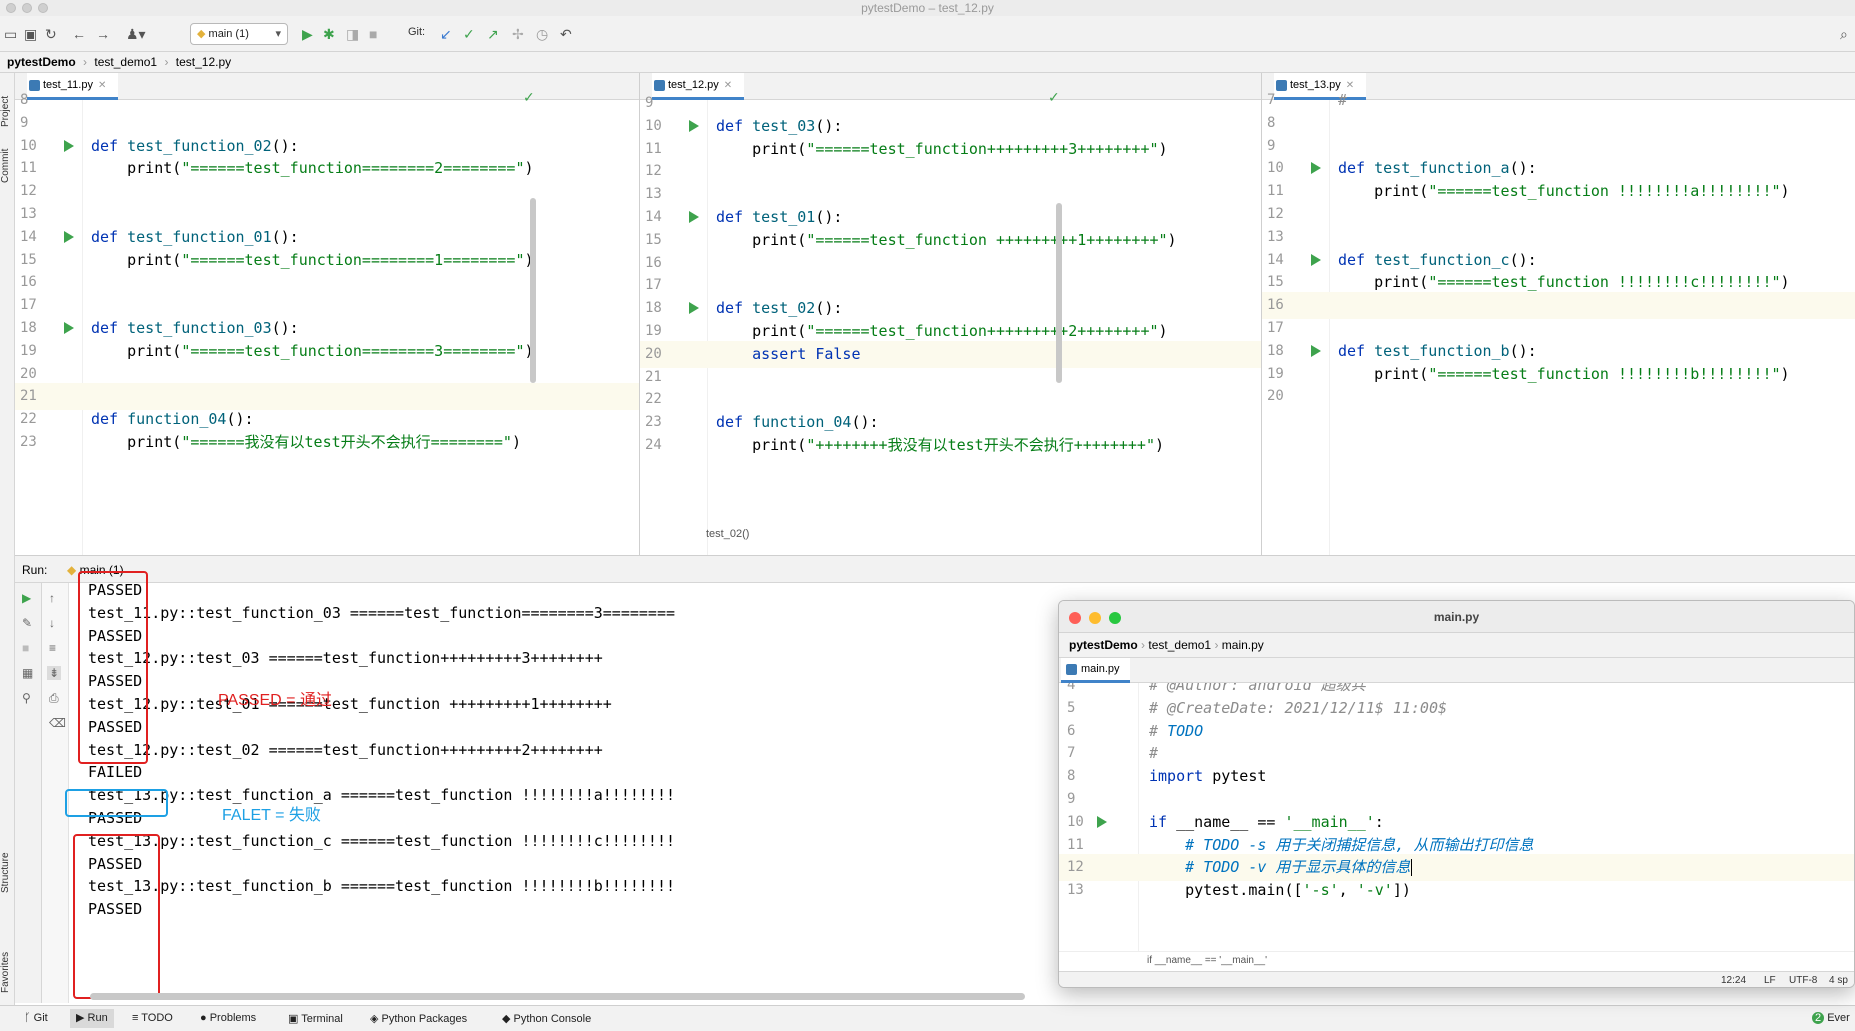 The image size is (1855, 1031). What do you see at coordinates (1442, 259) in the screenshot?
I see `function-name-token: test_function_c` at bounding box center [1442, 259].